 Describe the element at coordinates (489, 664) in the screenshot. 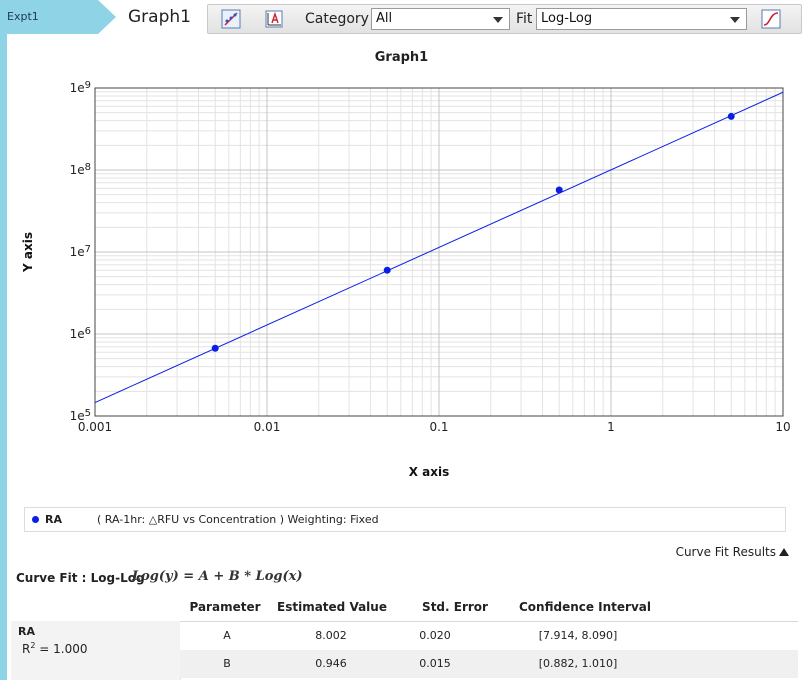

I see `table-row: B 0.946 0.015 [0.882, 1.010]` at that location.